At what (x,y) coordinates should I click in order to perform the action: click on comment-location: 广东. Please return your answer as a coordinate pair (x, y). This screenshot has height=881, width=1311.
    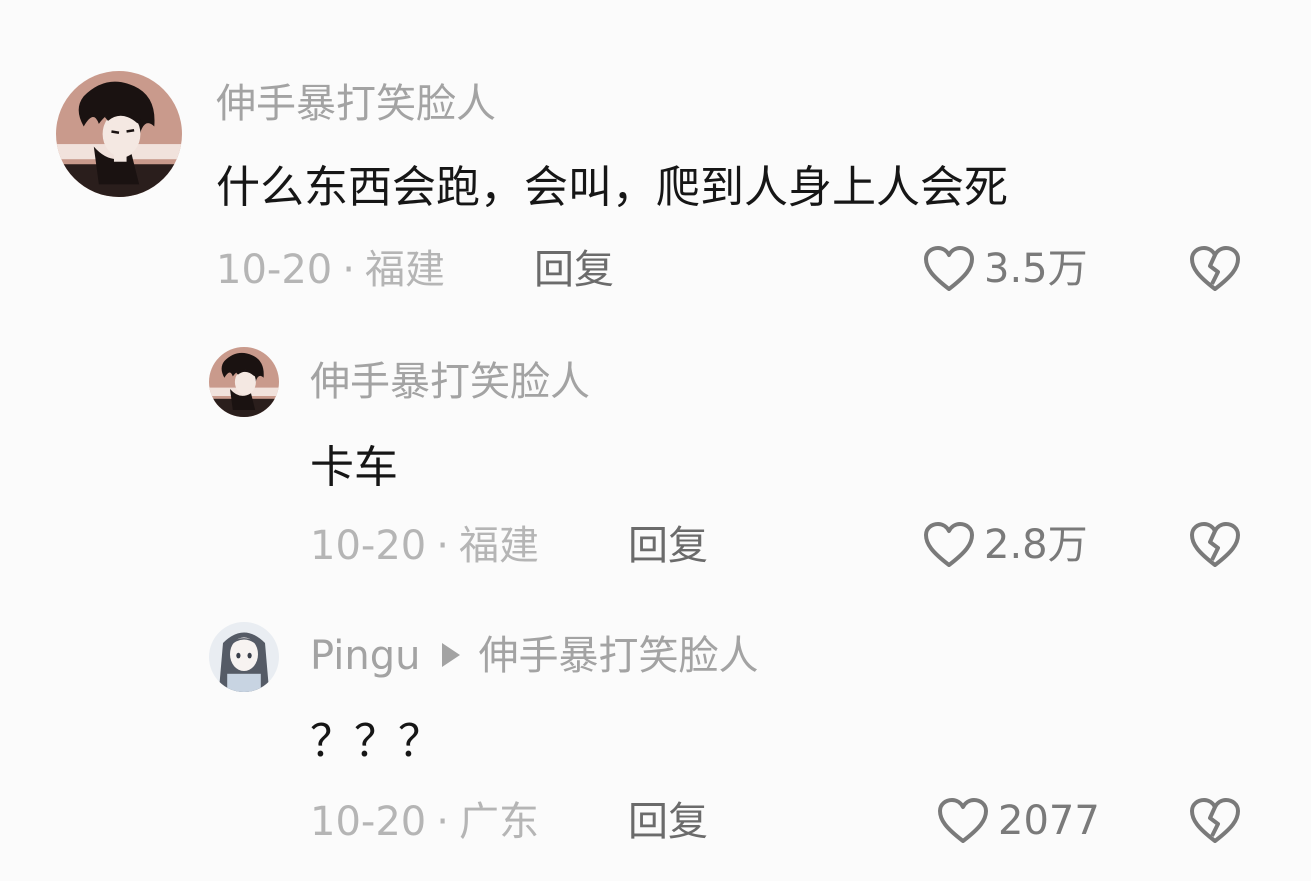
    Looking at the image, I should click on (498, 822).